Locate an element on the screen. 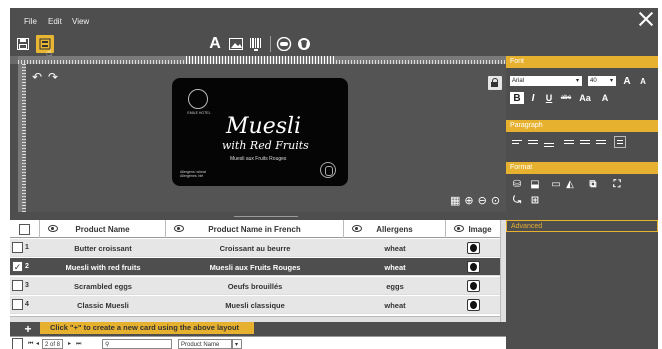 This screenshot has height=349, width=662. zoom-out-icon: ⊖ is located at coordinates (482, 200).